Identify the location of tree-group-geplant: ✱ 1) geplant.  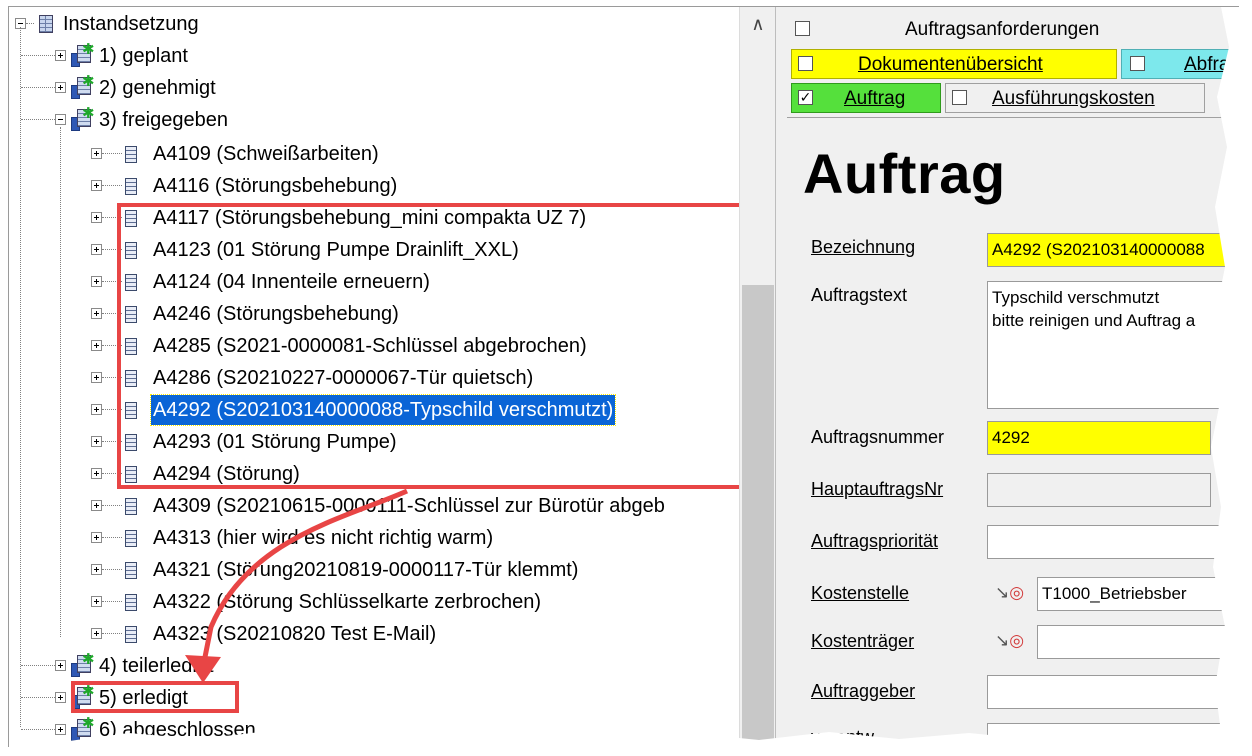
(369, 56).